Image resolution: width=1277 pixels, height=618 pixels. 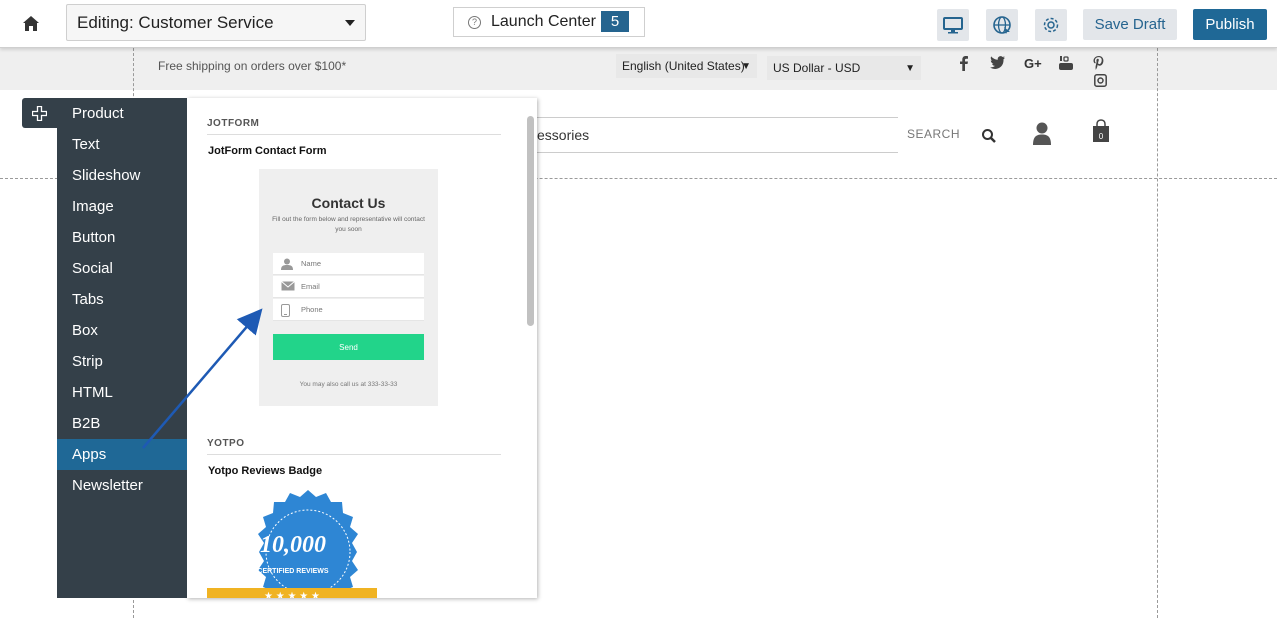 I want to click on save-draft-button: Save Draft, so click(x=1130, y=24).